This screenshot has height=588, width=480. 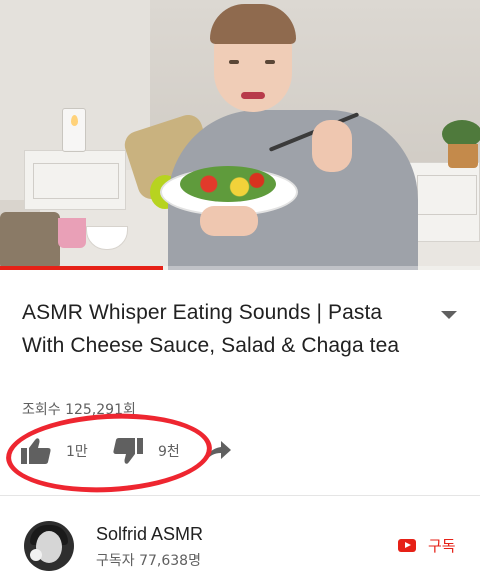 I want to click on like-count: 1만, so click(x=77, y=452).